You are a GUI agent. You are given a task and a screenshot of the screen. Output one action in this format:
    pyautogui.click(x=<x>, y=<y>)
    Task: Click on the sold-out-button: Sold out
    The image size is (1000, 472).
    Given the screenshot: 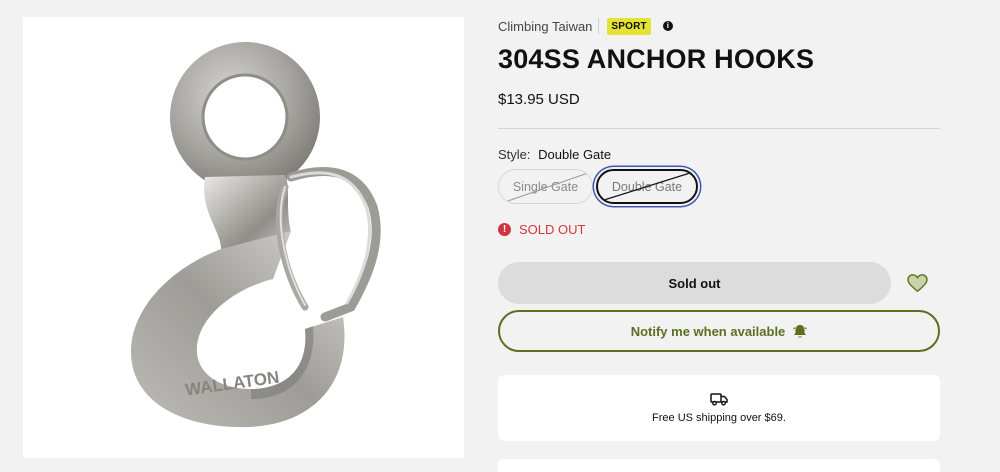 What is the action you would take?
    pyautogui.click(x=694, y=283)
    